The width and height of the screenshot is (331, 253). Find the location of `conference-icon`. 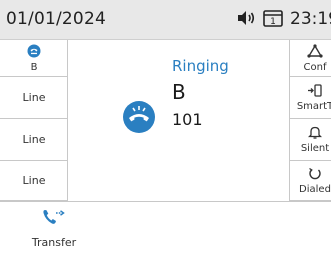

conference-icon is located at coordinates (315, 52).